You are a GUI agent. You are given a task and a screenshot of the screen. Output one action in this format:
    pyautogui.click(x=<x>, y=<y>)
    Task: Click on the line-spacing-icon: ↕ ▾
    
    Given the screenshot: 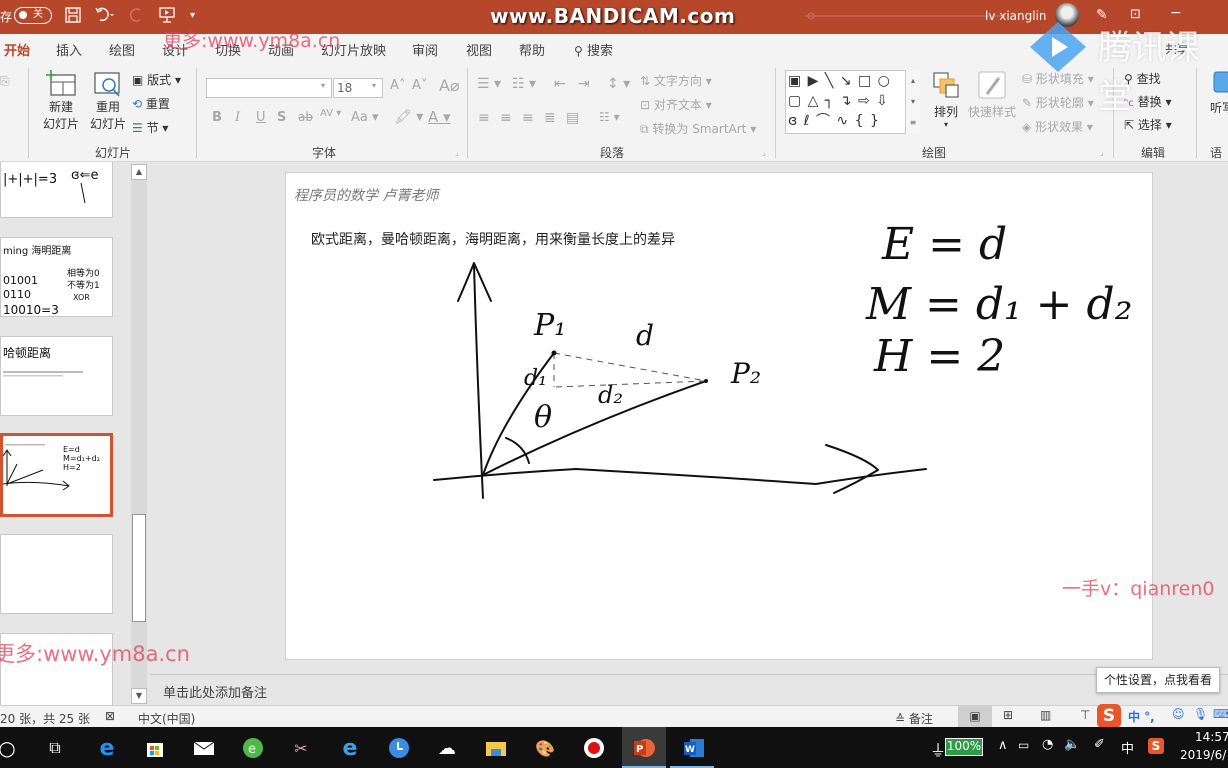 What is the action you would take?
    pyautogui.click(x=618, y=84)
    